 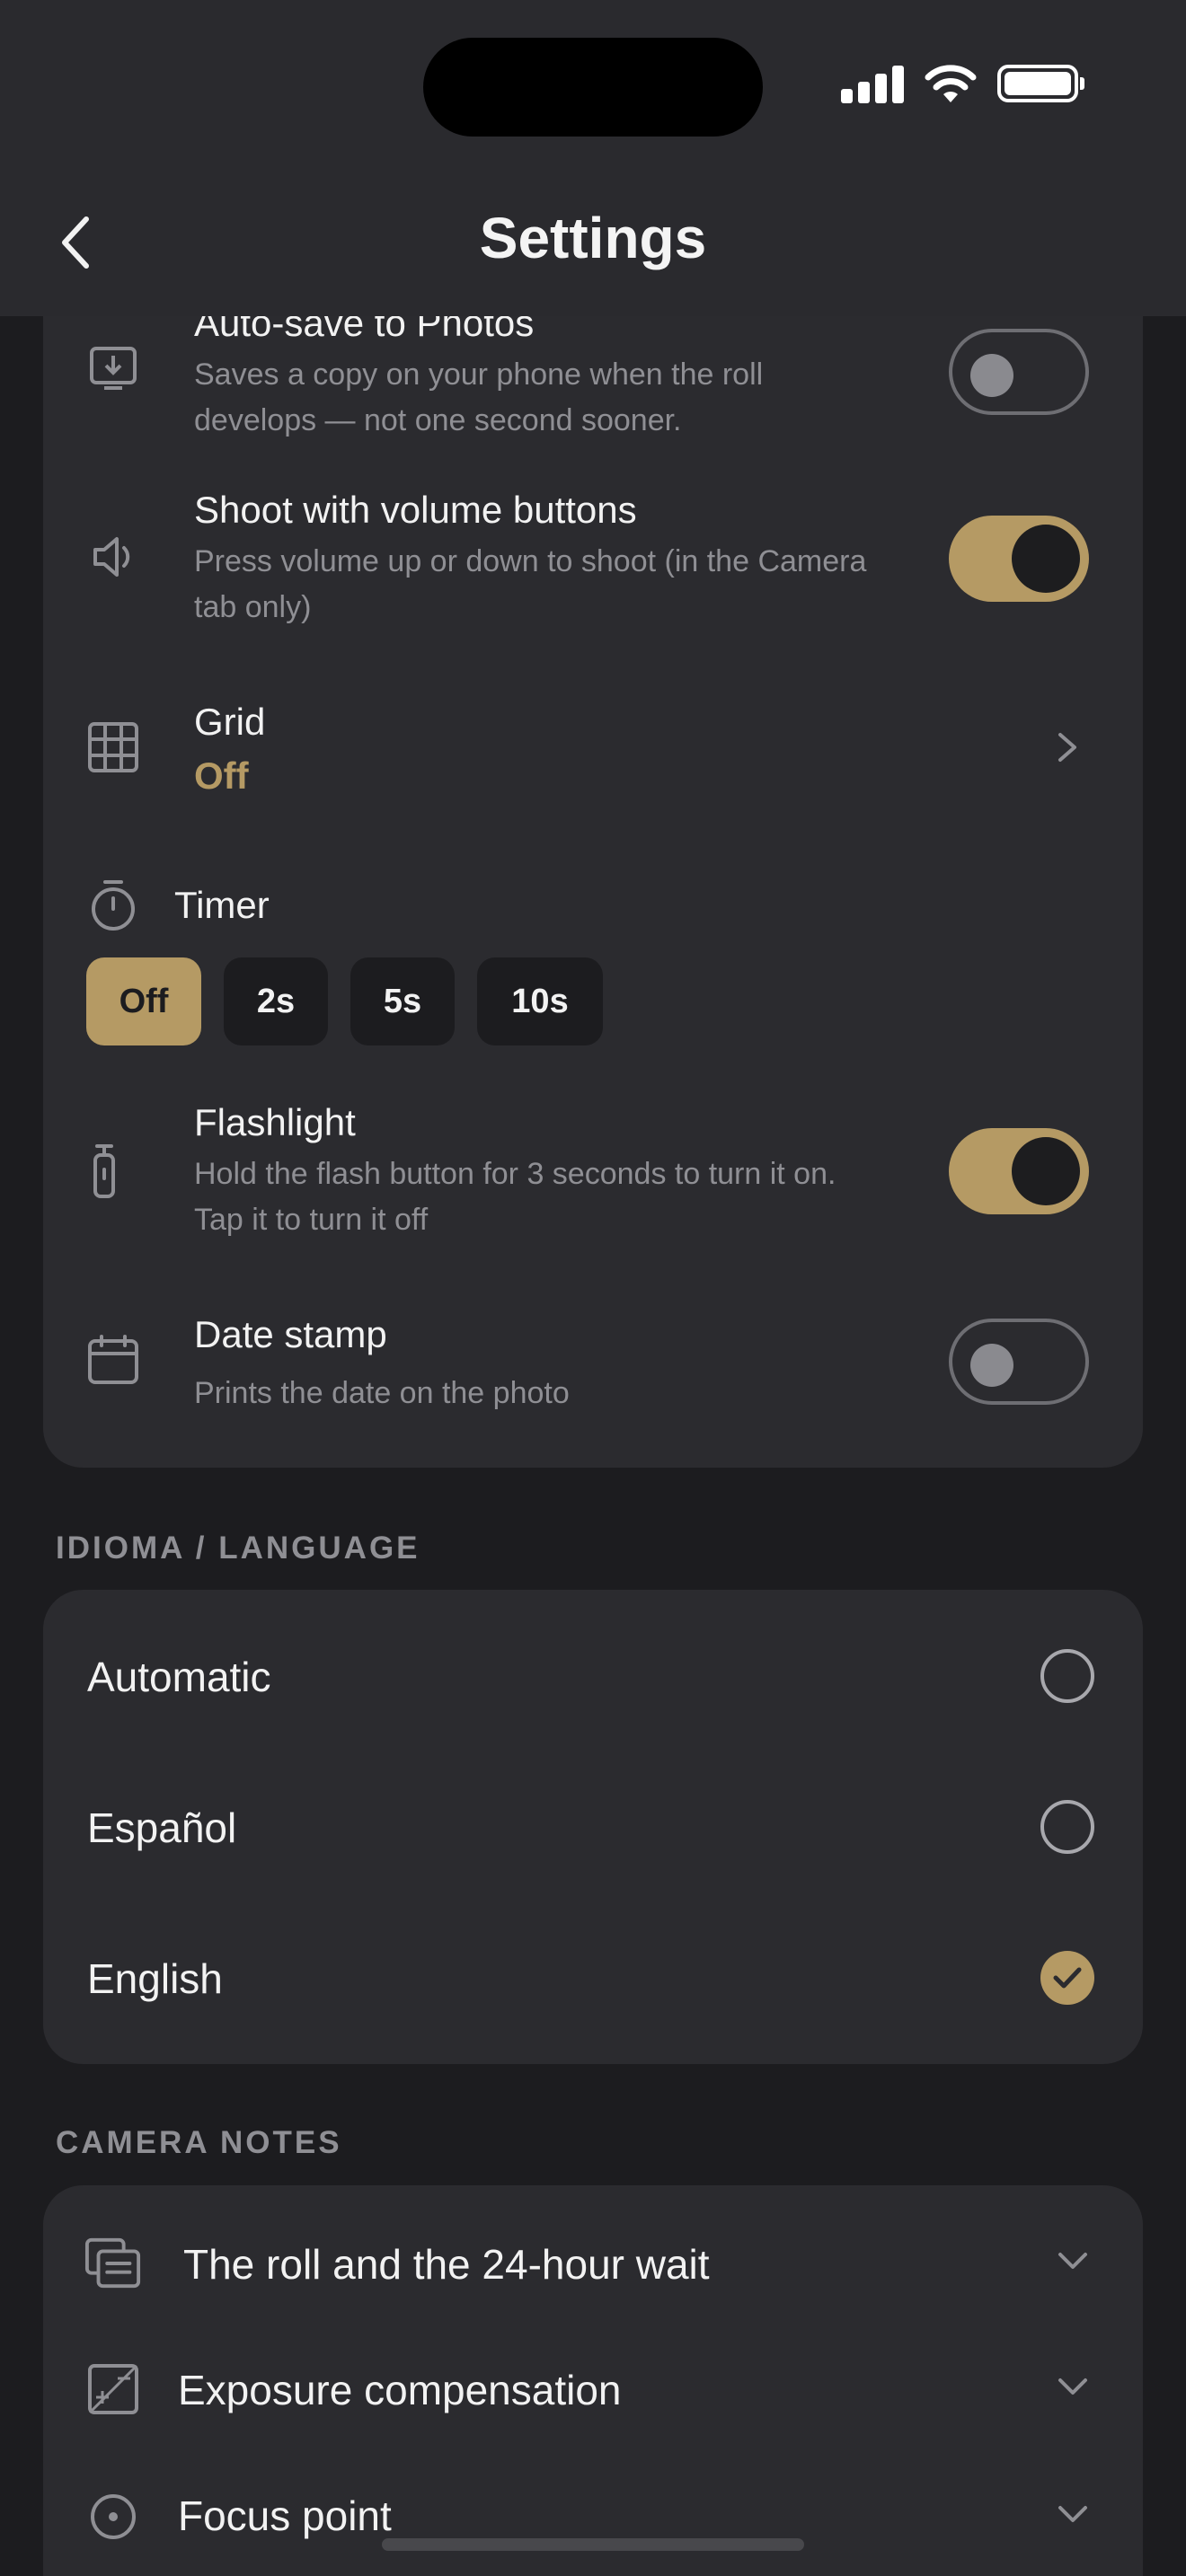 I want to click on home-indicator, so click(x=593, y=2544).